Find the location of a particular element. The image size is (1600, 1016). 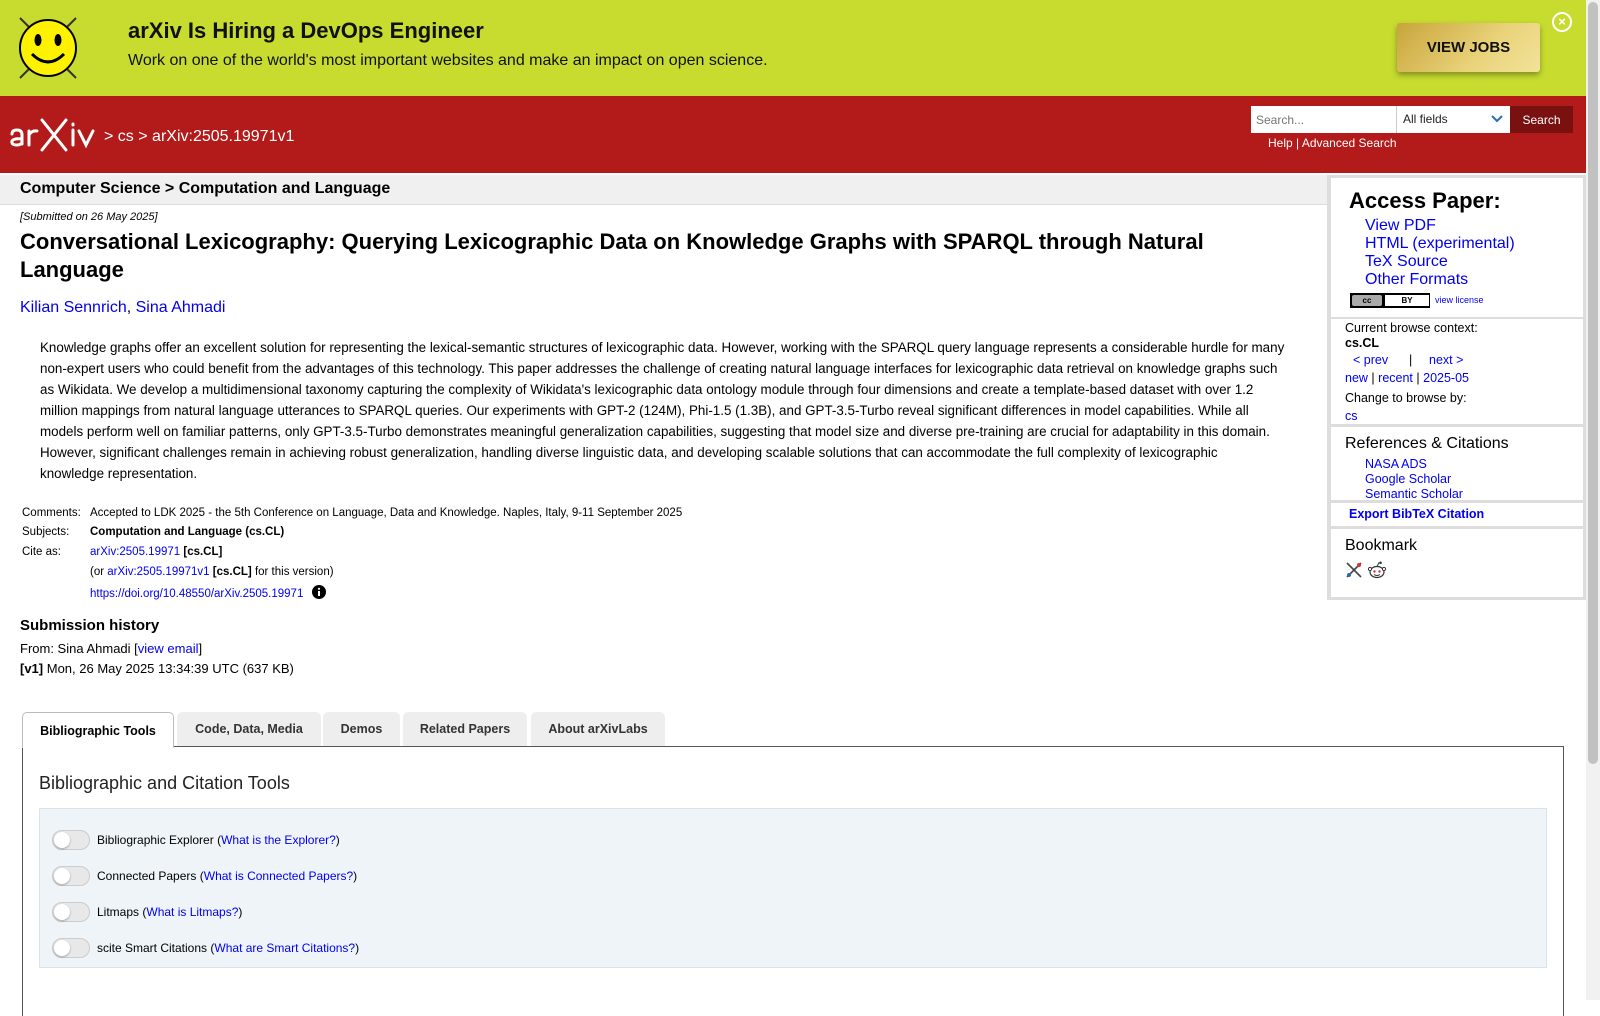

nasa-ads-link: NASA ADS is located at coordinates (1396, 464).